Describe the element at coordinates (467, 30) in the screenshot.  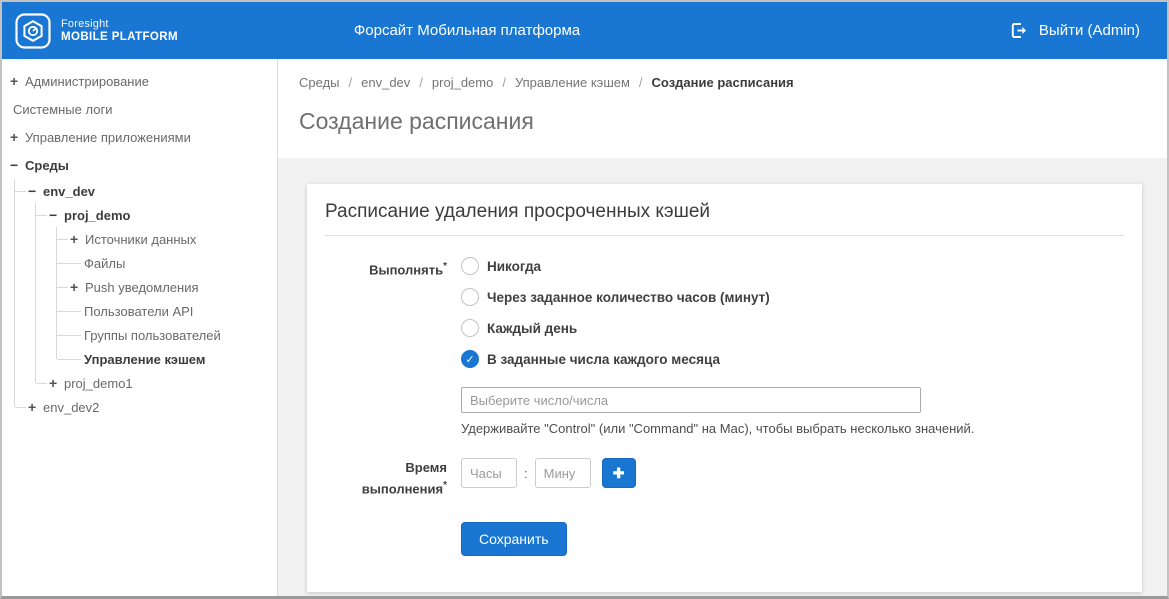
I see `app-title: Форсайт Мобильная платформа` at that location.